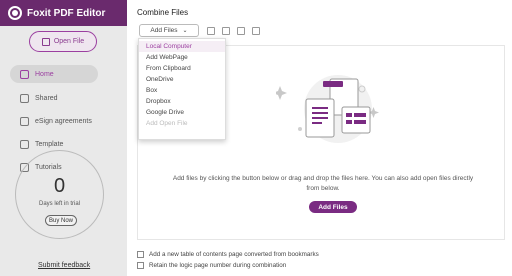 This screenshot has width=512, height=276. What do you see at coordinates (64, 265) in the screenshot?
I see `submit-feedback-link: Submit feedback` at bounding box center [64, 265].